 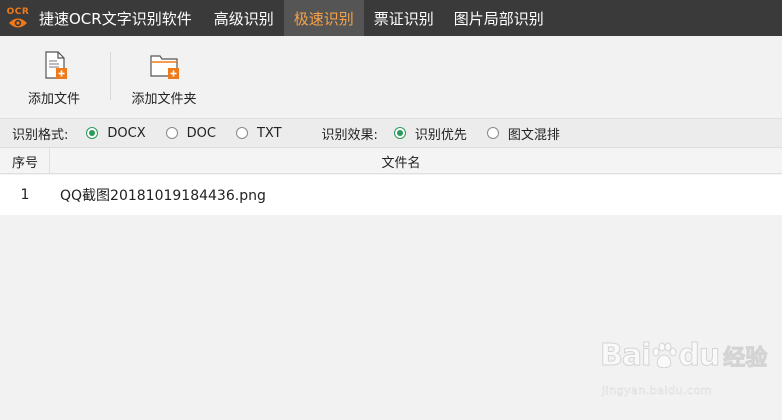 What do you see at coordinates (56, 65) in the screenshot?
I see `add-file-icon` at bounding box center [56, 65].